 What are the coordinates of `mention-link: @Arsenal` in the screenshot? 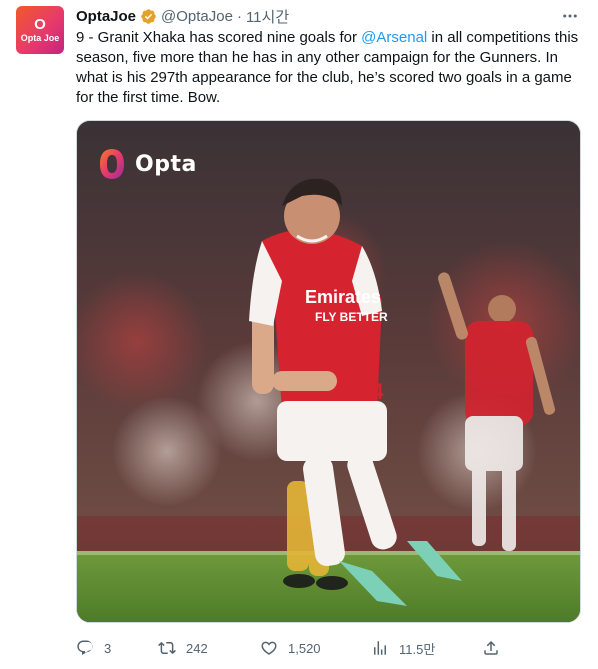 It's located at (394, 37).